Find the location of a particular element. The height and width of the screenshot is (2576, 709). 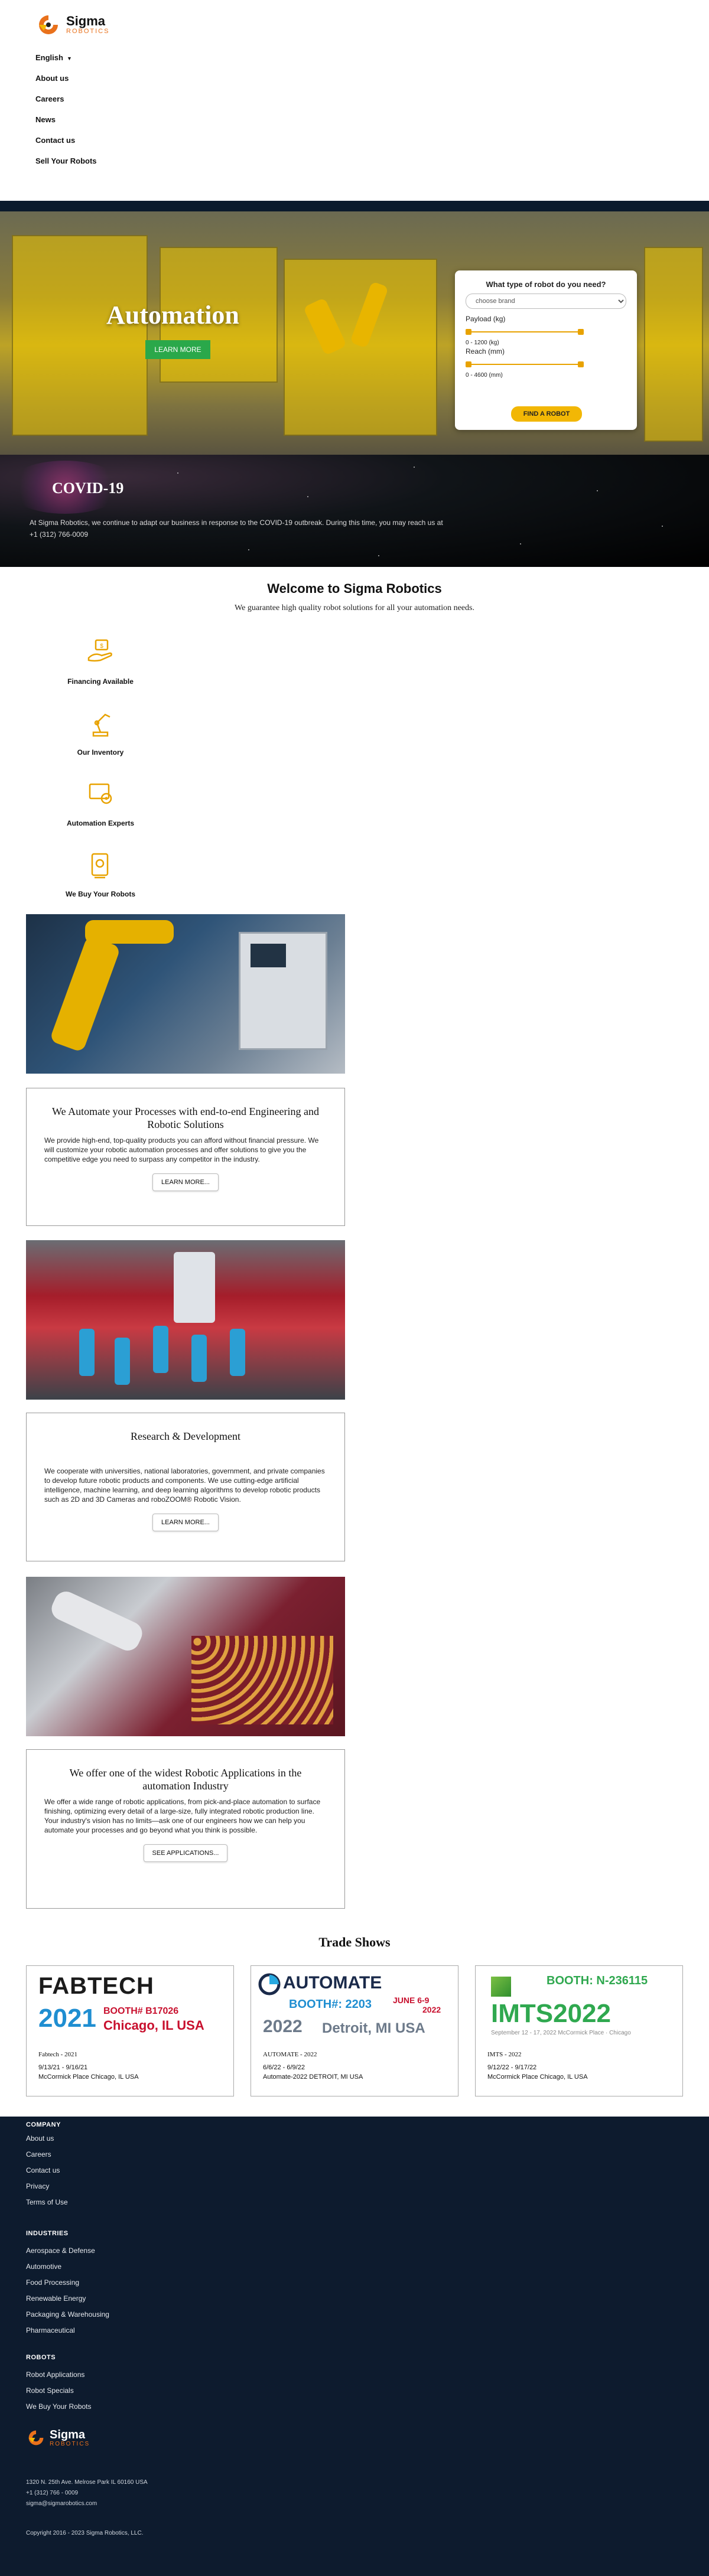

payload-max-handle is located at coordinates (581, 332).